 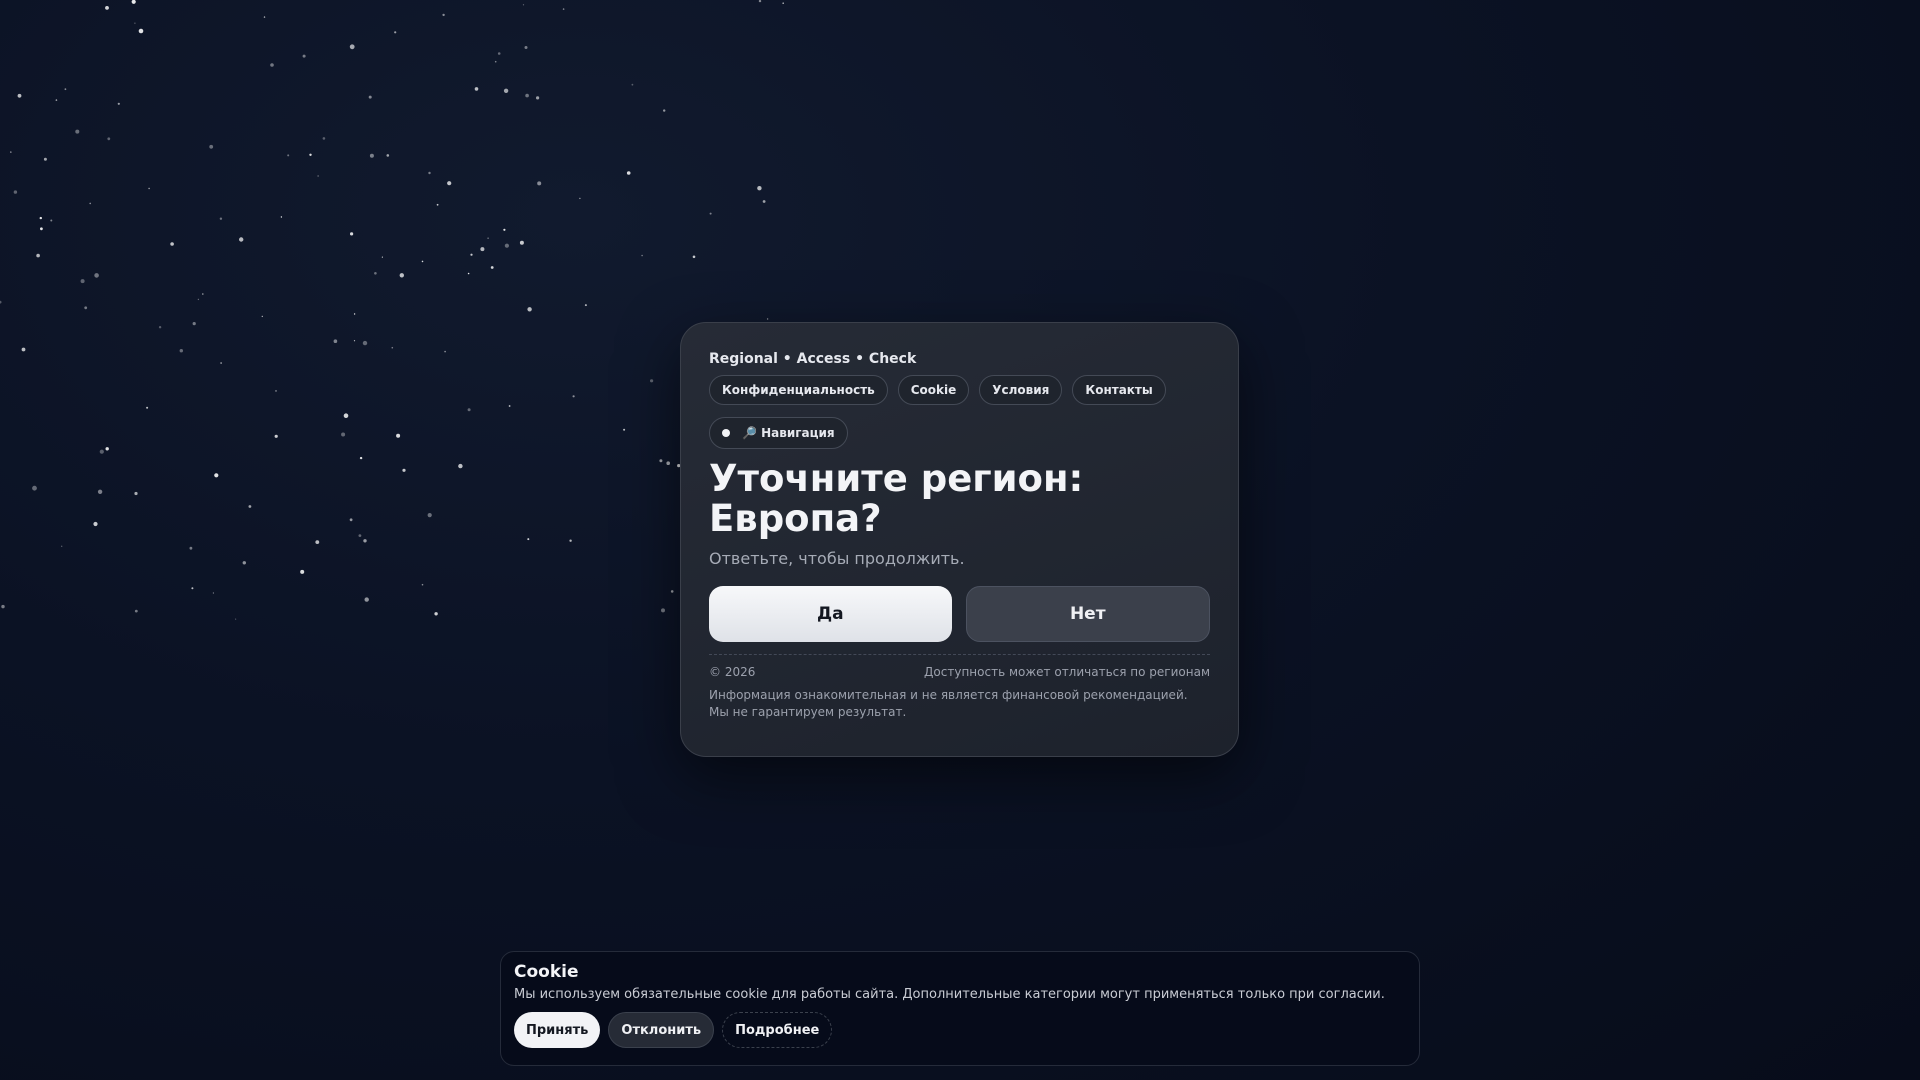 What do you see at coordinates (1021, 390) in the screenshot?
I see `nav-terms-link: Условия` at bounding box center [1021, 390].